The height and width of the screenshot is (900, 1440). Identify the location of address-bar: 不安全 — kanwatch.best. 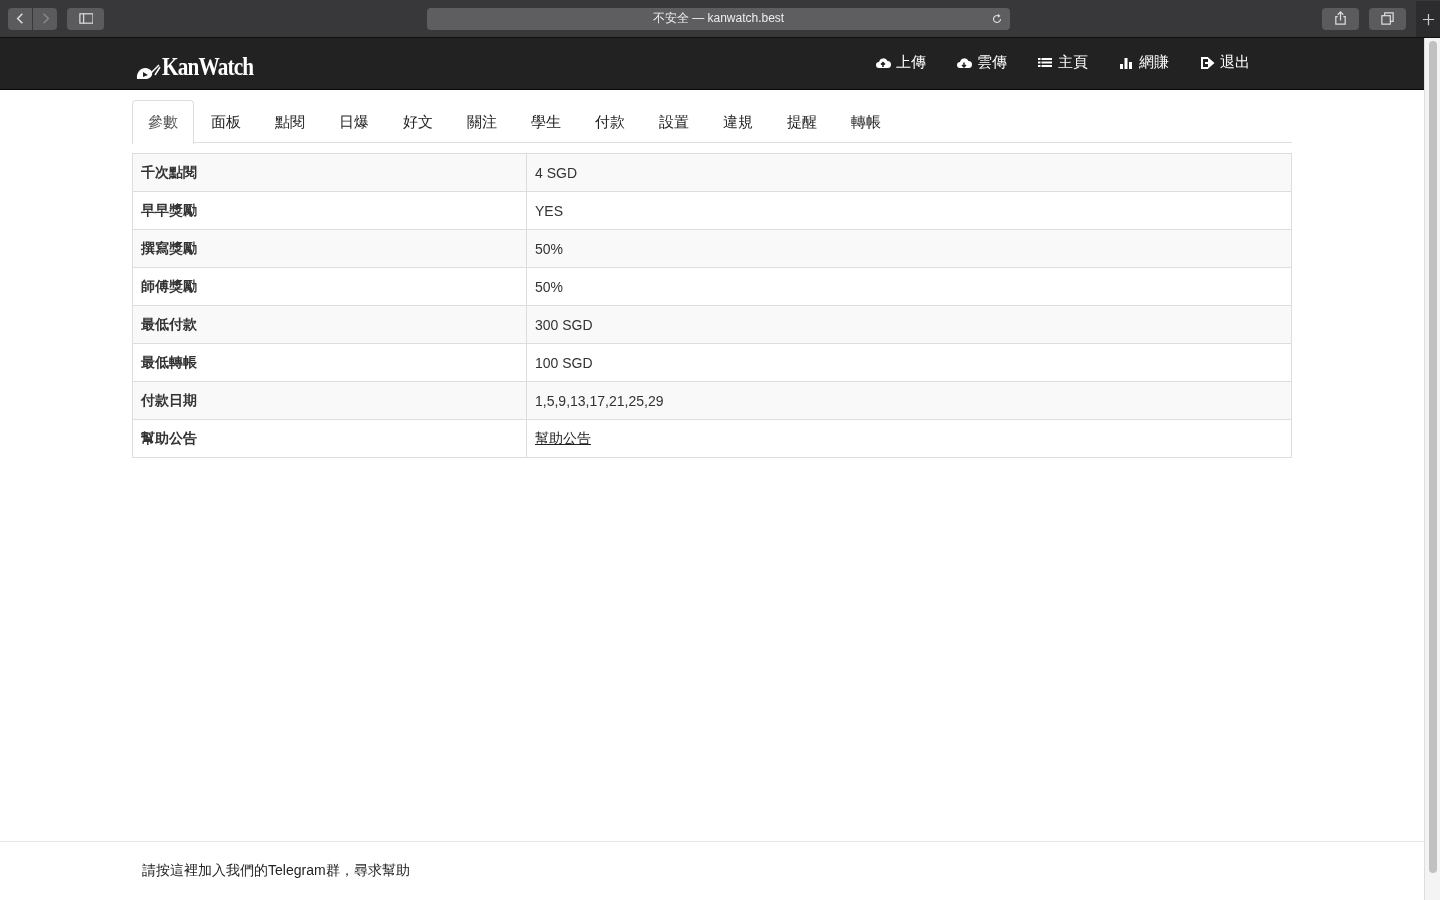
(718, 18).